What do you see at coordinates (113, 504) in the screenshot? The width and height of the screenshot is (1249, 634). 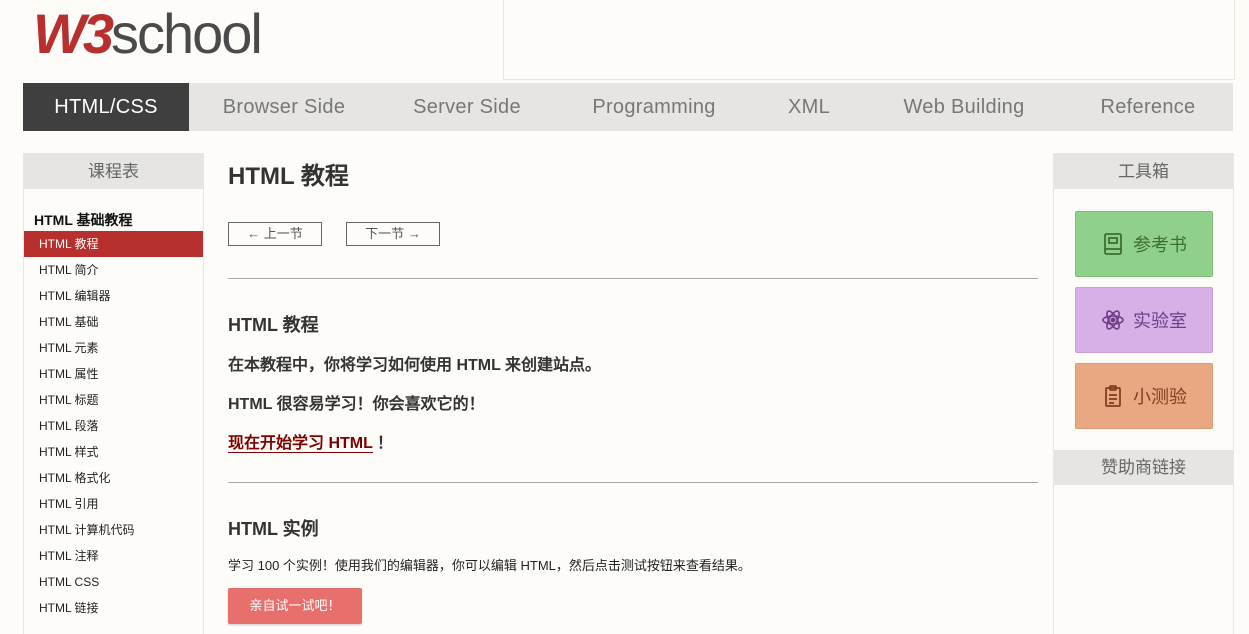 I see `sidebar-item-html-quotations: HTML 引用` at bounding box center [113, 504].